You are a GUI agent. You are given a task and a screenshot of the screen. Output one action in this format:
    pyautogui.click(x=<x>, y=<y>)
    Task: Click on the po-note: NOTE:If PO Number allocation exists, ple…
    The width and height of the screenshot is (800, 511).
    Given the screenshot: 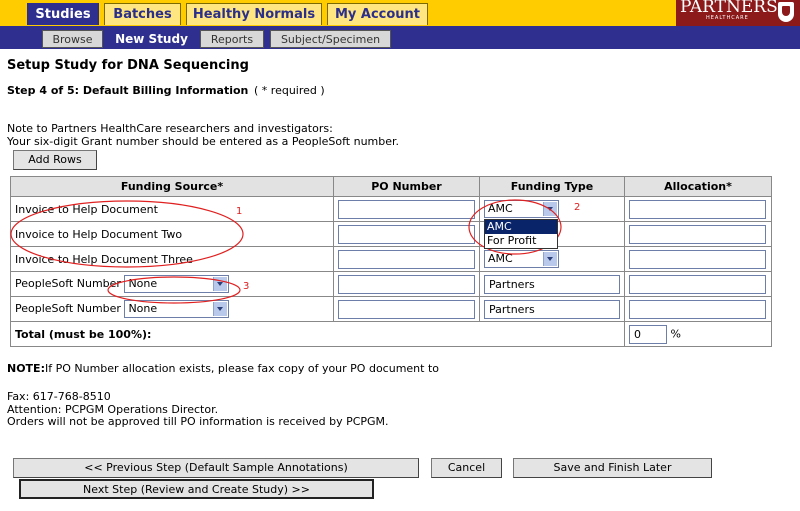 What is the action you would take?
    pyautogui.click(x=223, y=368)
    